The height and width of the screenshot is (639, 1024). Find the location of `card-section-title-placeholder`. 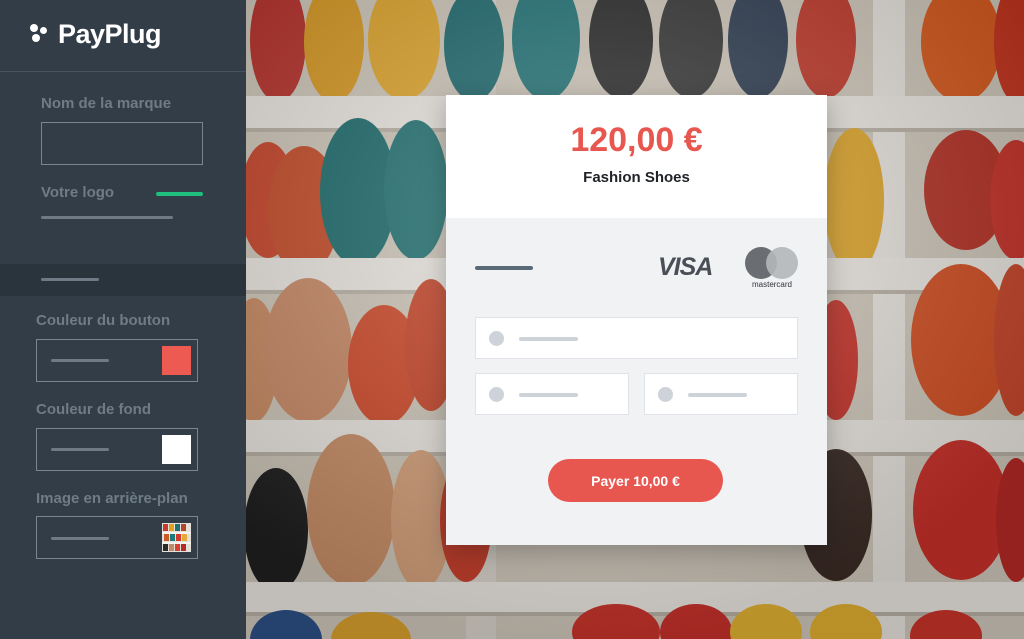

card-section-title-placeholder is located at coordinates (504, 268).